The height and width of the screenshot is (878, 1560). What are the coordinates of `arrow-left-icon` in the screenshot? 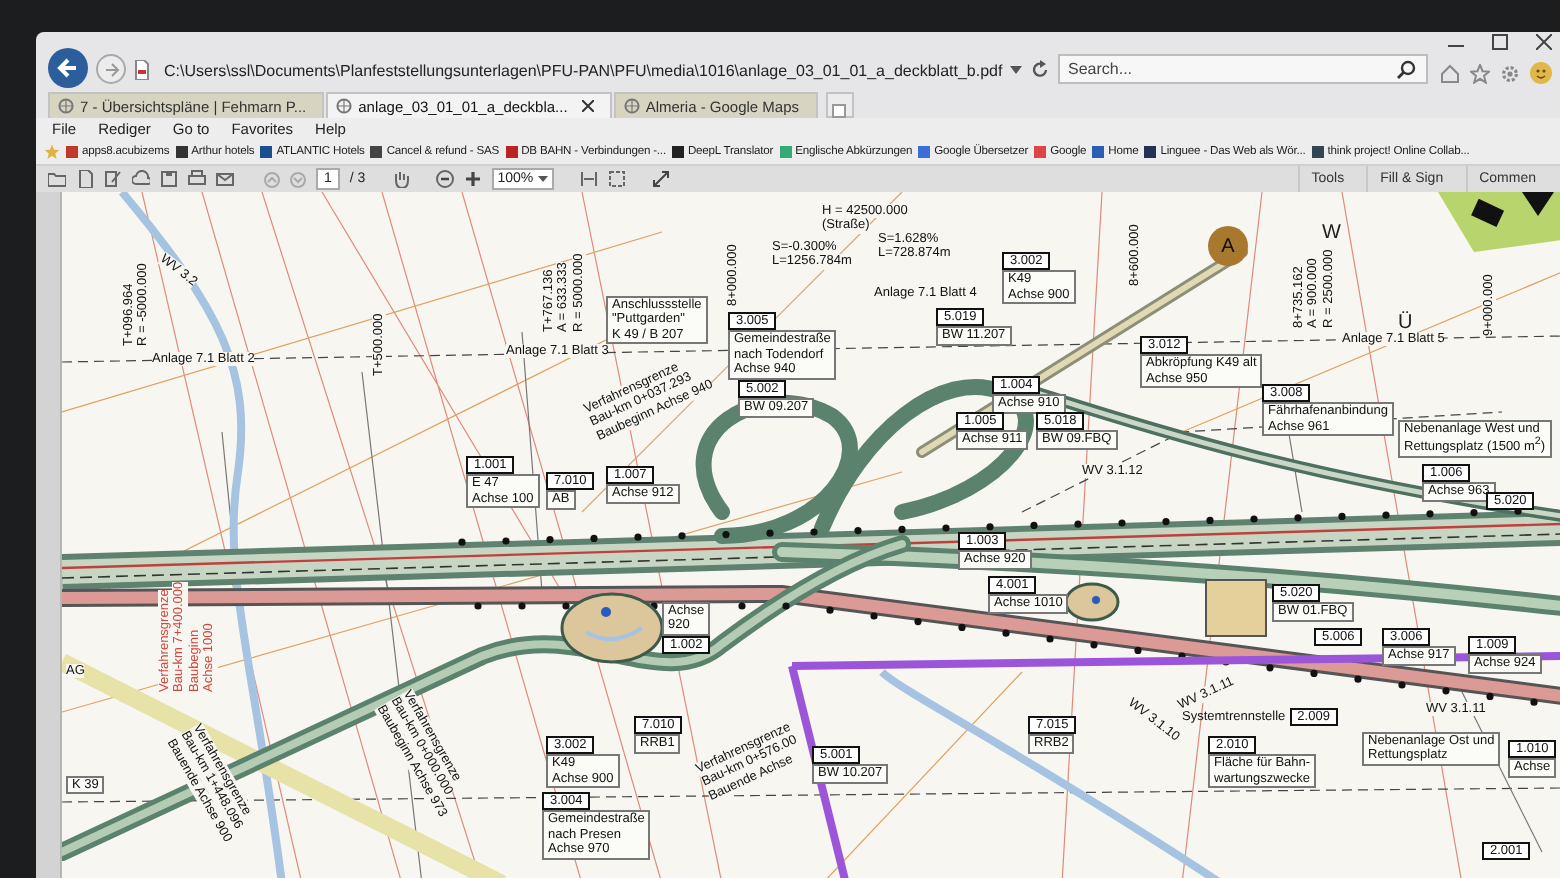 It's located at (68, 68).